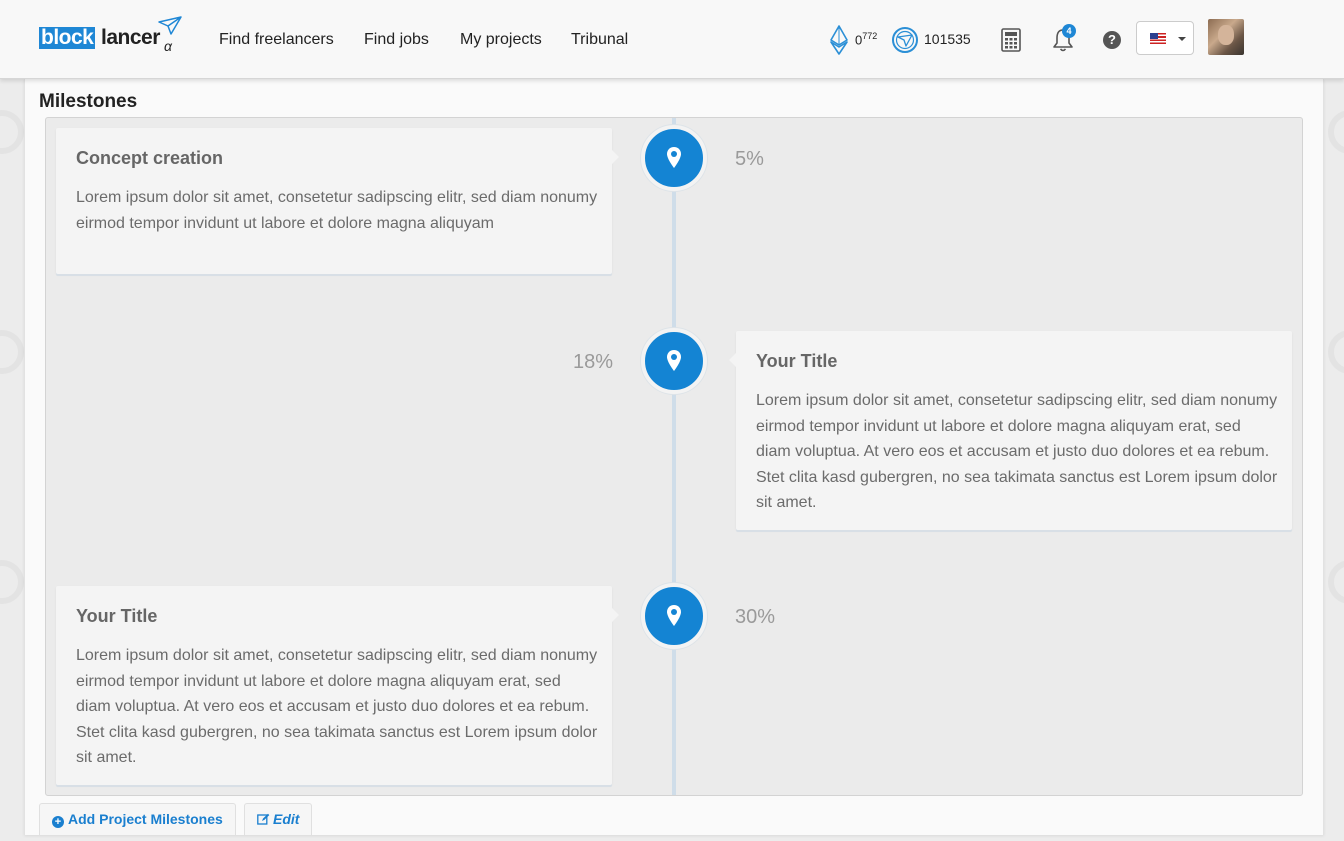 The width and height of the screenshot is (1344, 841). What do you see at coordinates (905, 40) in the screenshot?
I see `blocklancer-token-icon` at bounding box center [905, 40].